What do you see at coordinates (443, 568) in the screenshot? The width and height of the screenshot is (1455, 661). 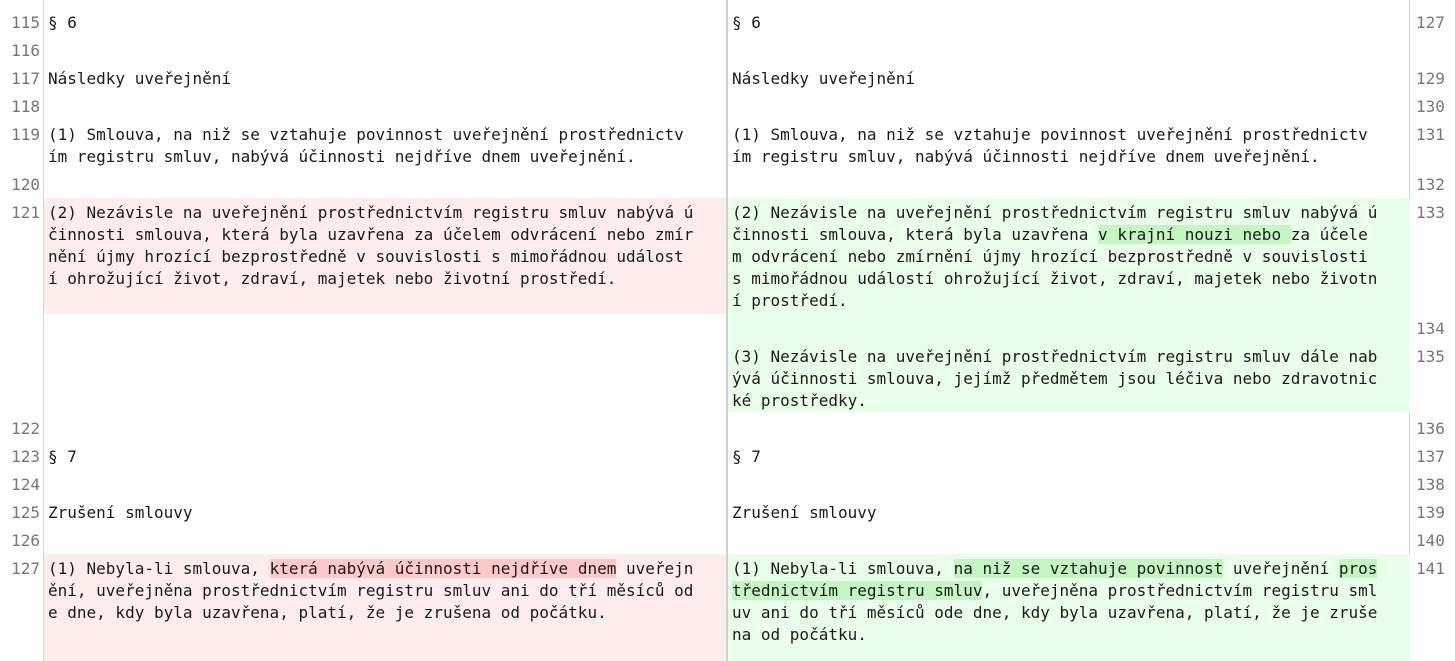 I see `deleted-text: která nabývá účinnosti nejdříve dnem` at bounding box center [443, 568].